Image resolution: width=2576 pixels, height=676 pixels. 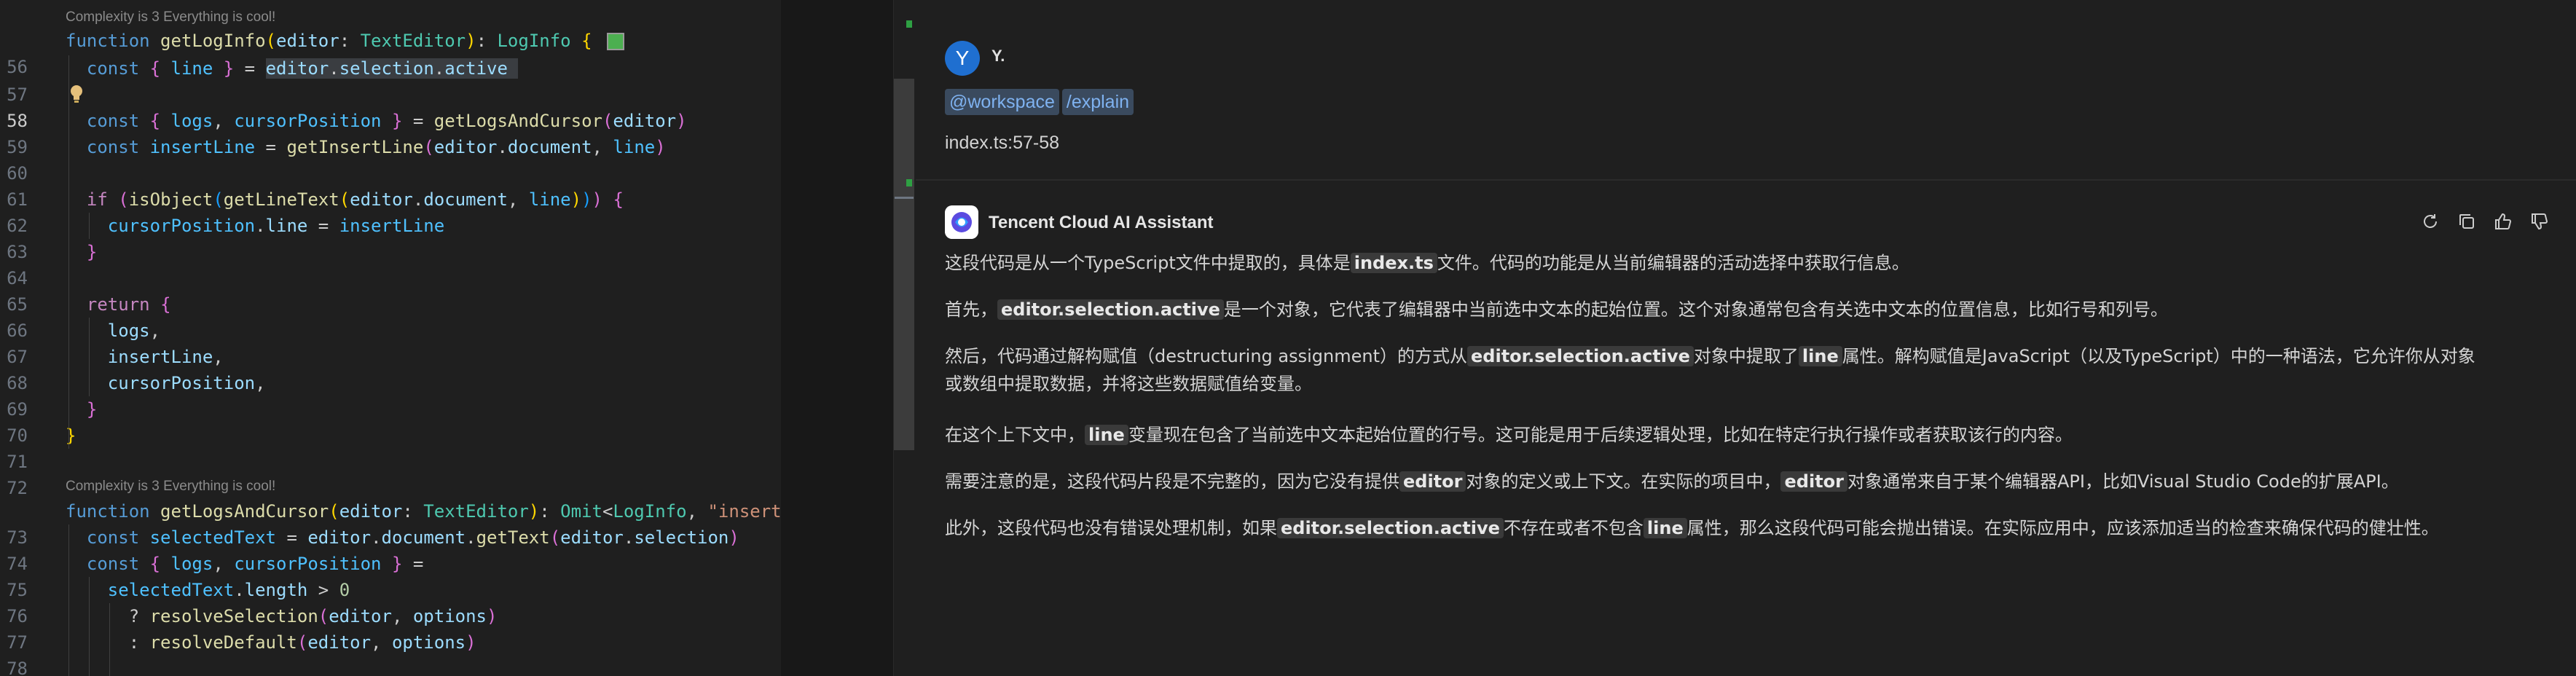 I want to click on scrollbar-thumb, so click(x=904, y=264).